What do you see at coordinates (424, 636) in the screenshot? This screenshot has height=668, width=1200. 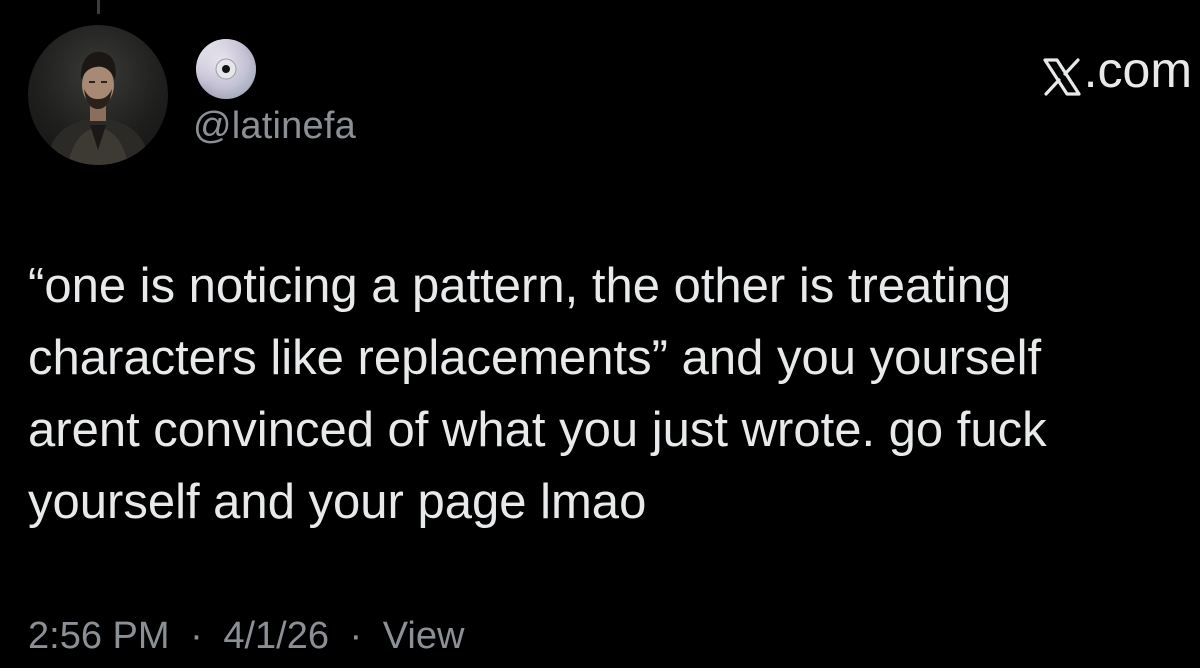 I see `views-link: View` at bounding box center [424, 636].